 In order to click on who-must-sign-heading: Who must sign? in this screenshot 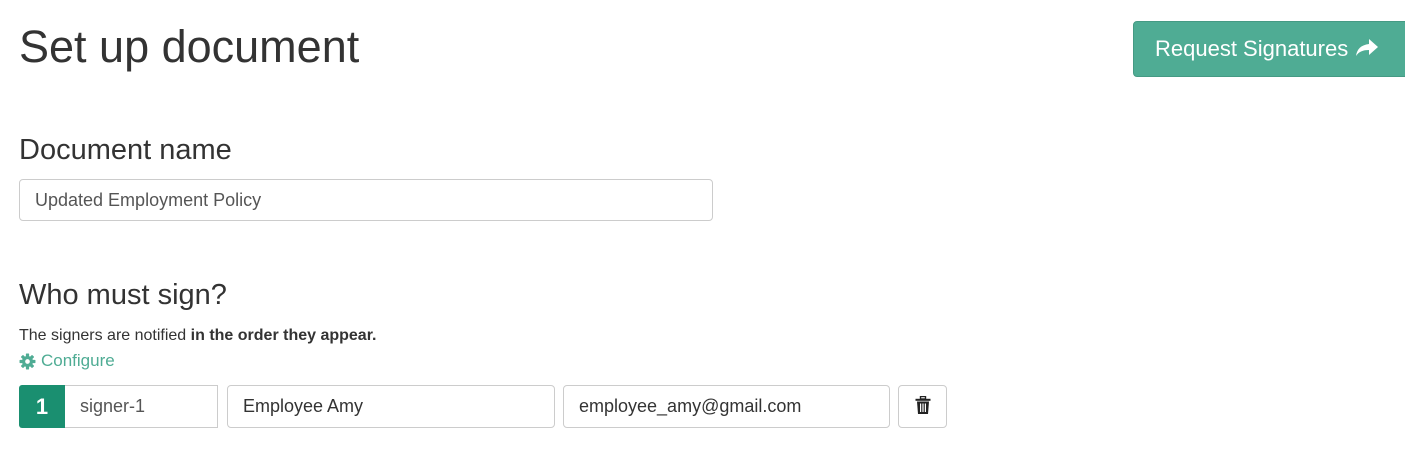, I will do `click(123, 295)`.